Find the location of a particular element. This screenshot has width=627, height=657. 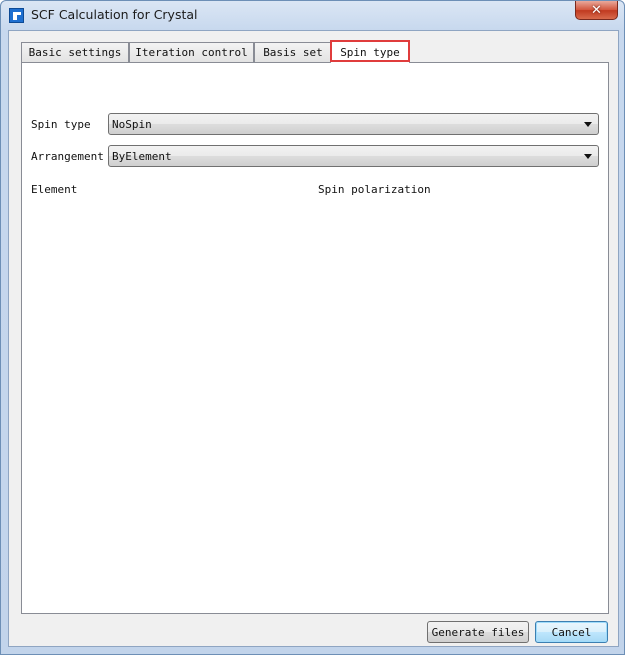

window-title: SCF Calculation for Crystal is located at coordinates (114, 14).